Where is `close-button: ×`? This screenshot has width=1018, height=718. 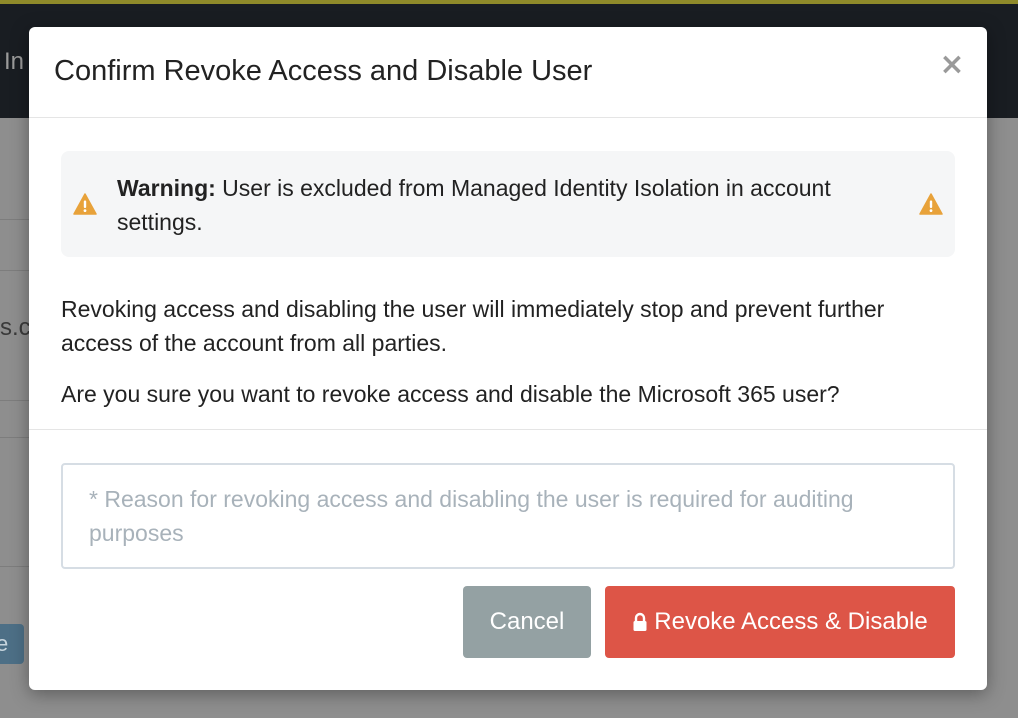 close-button: × is located at coordinates (952, 65).